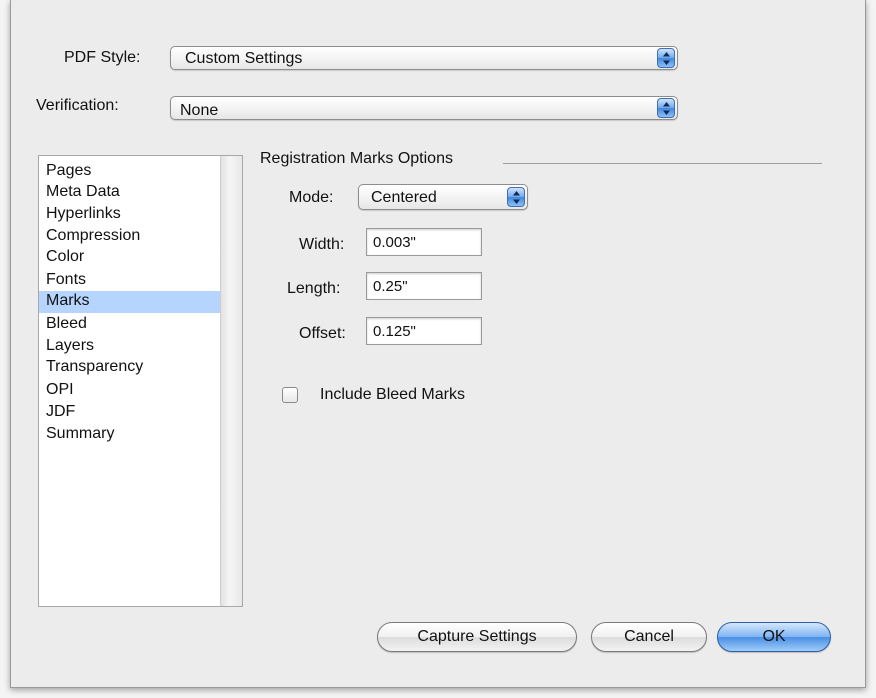  I want to click on width-input, so click(424, 242).